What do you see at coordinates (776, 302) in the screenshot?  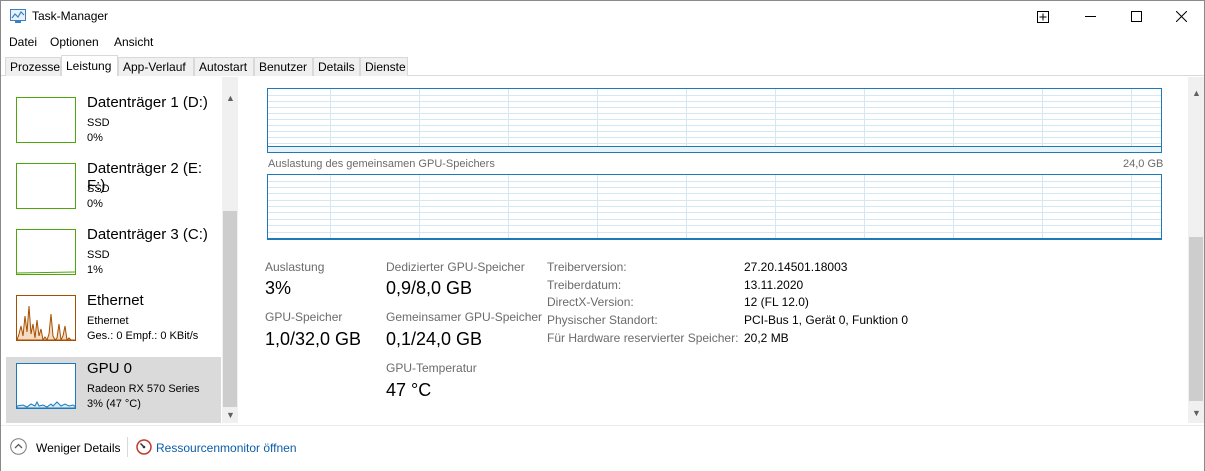 I see `directx-version-value: 12 (FL 12.0)` at bounding box center [776, 302].